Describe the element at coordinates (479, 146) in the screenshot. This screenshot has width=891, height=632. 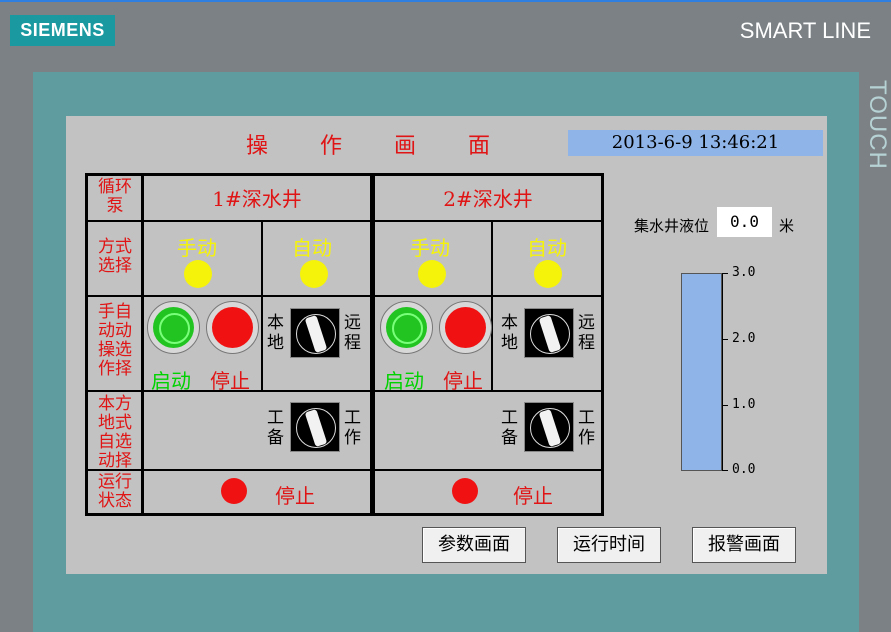
I see `title-char: 面` at that location.